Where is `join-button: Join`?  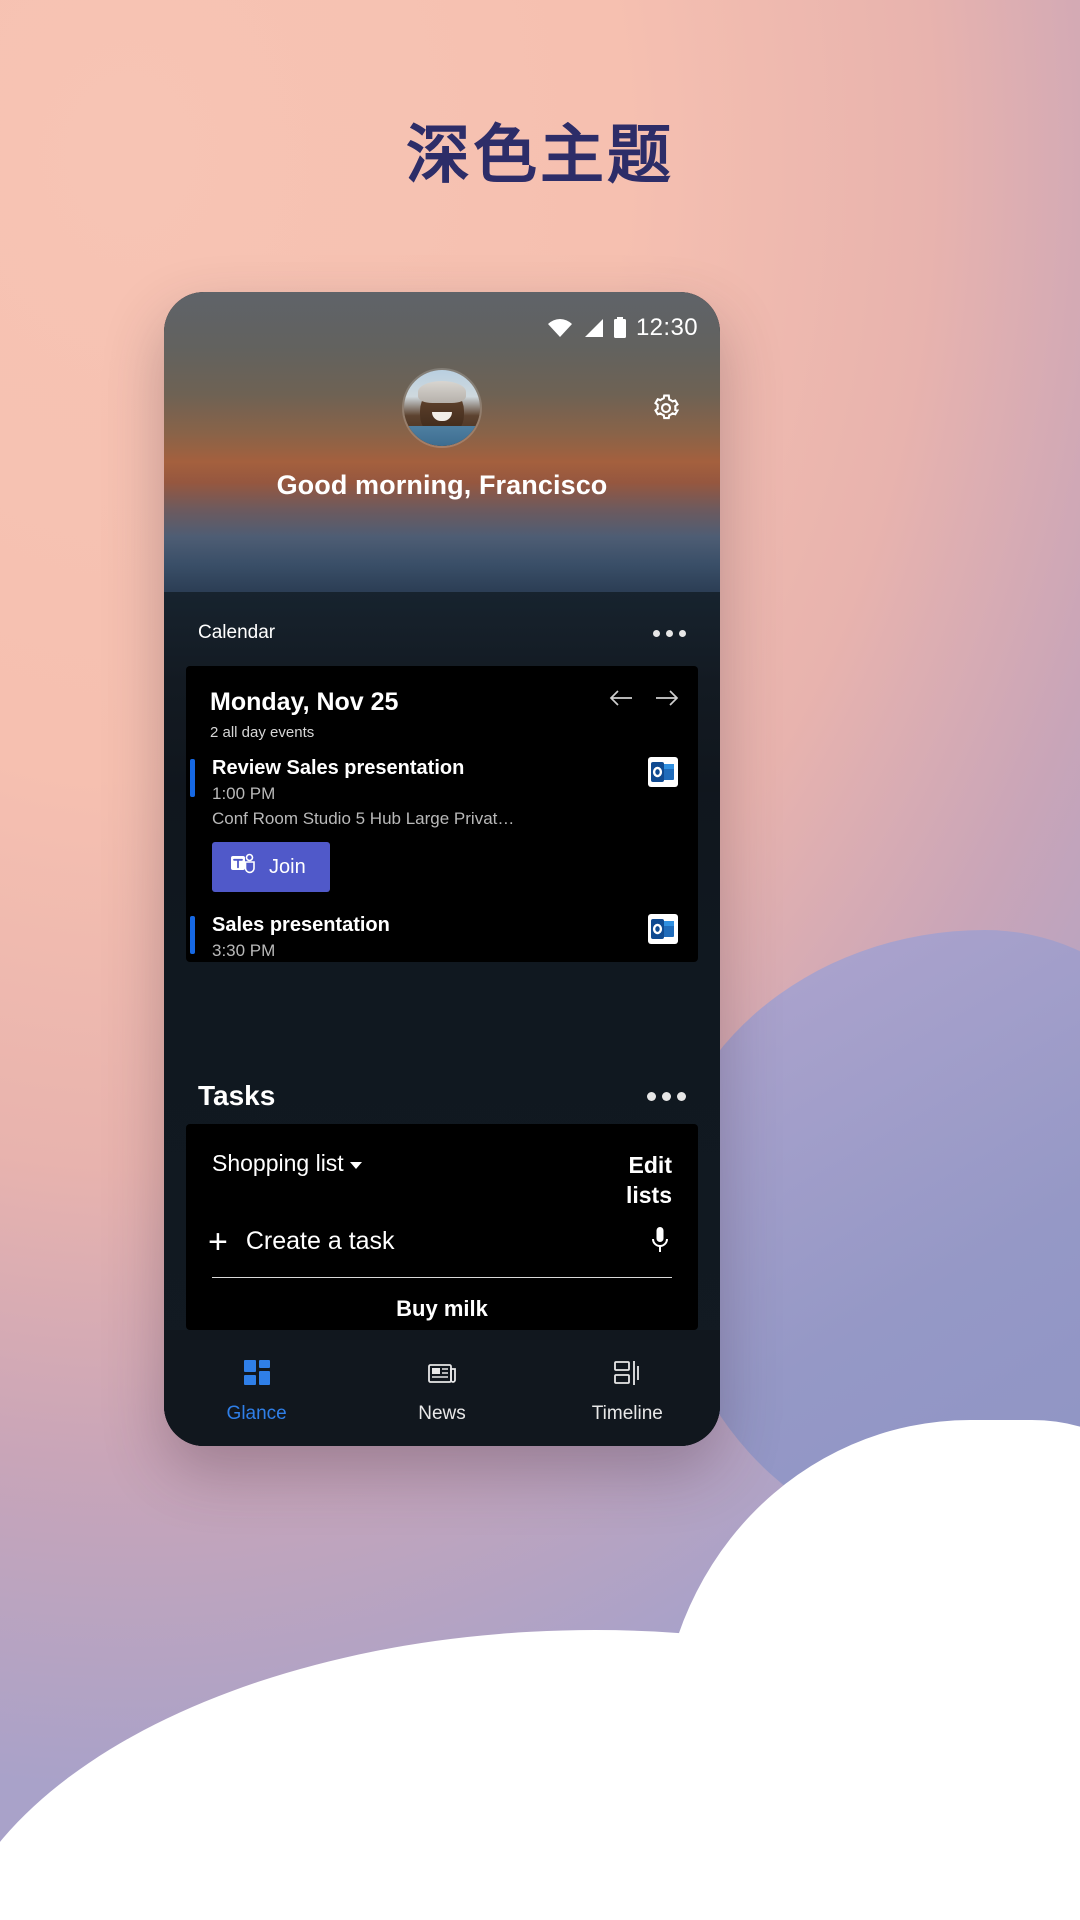 join-button: Join is located at coordinates (271, 867).